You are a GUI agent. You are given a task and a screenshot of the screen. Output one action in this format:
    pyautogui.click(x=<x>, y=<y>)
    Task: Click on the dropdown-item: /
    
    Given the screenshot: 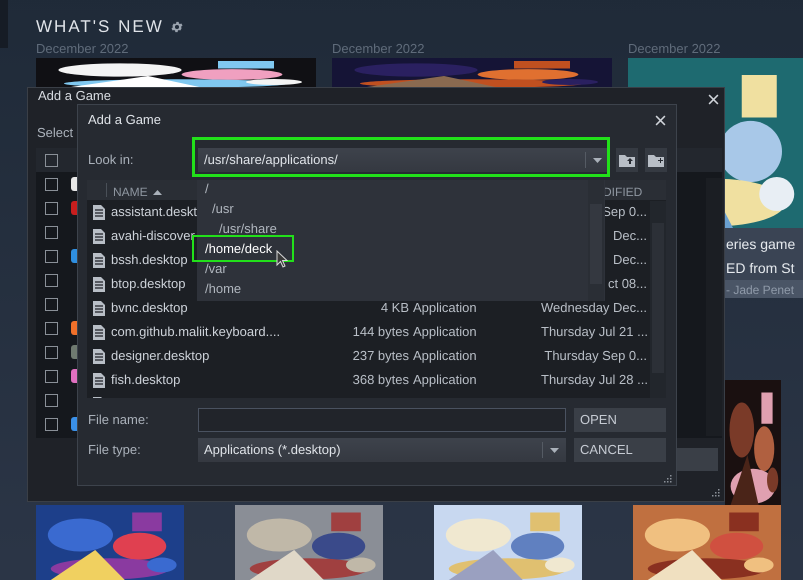 What is the action you would take?
    pyautogui.click(x=207, y=189)
    